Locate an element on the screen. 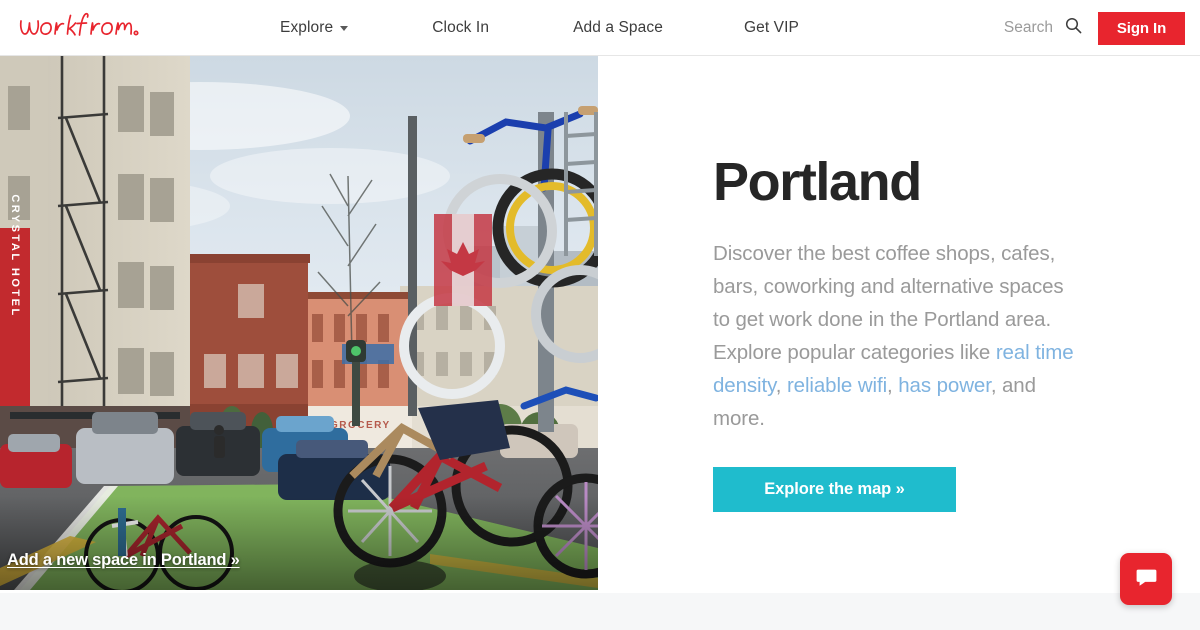 This screenshot has height=630, width=1200. workfrom-logo is located at coordinates (78, 27).